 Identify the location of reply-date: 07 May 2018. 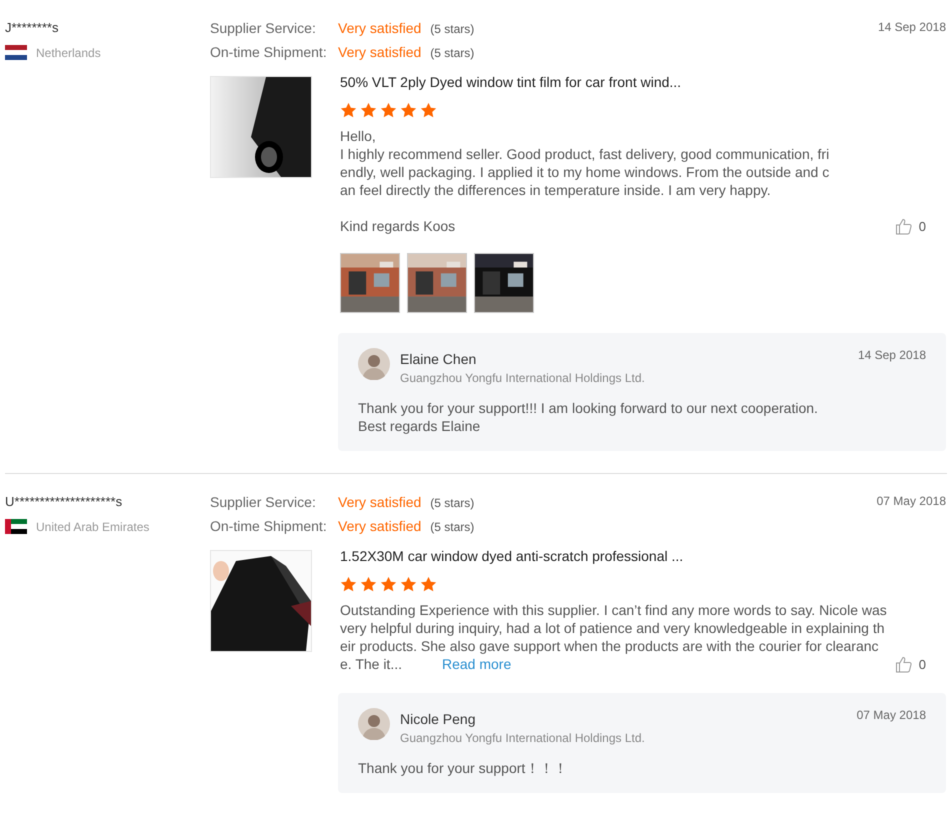
(891, 715).